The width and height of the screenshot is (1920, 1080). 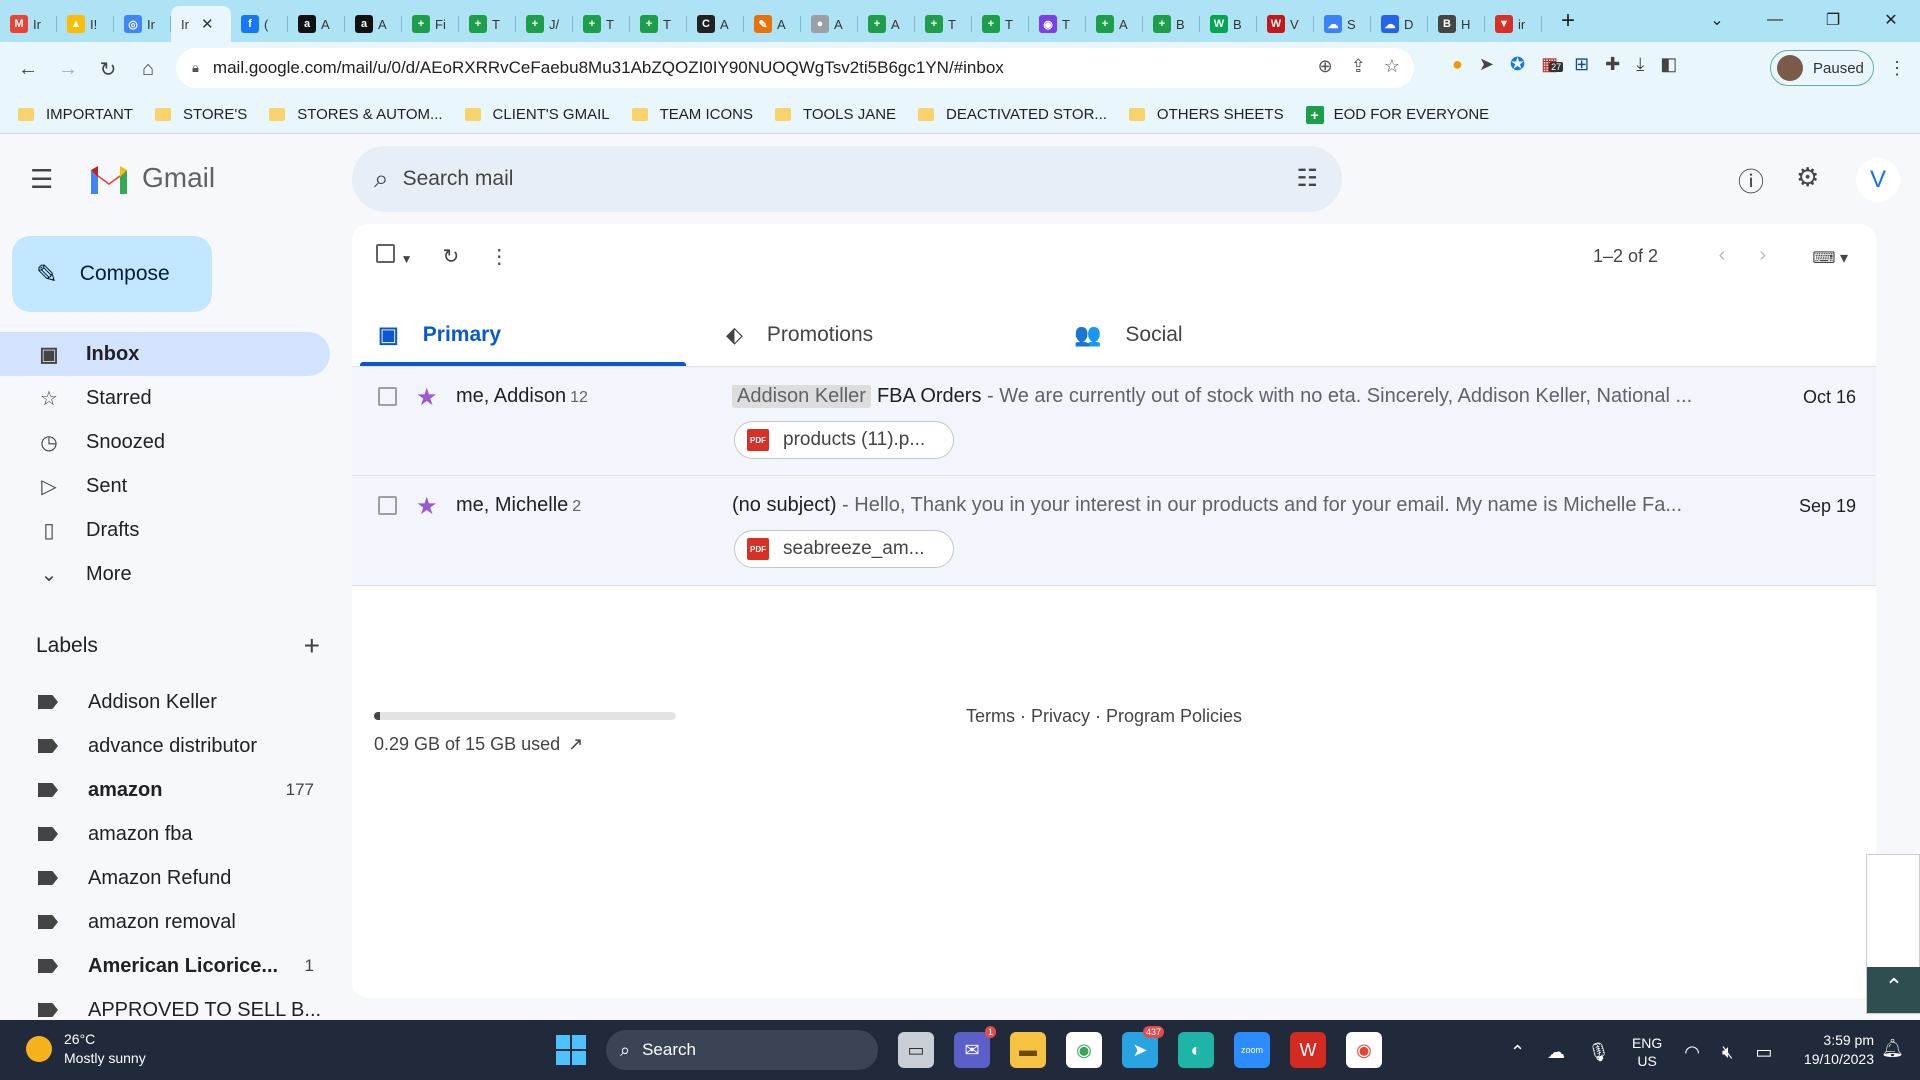 What do you see at coordinates (1457, 64) in the screenshot?
I see `extension-orange-icon: ●` at bounding box center [1457, 64].